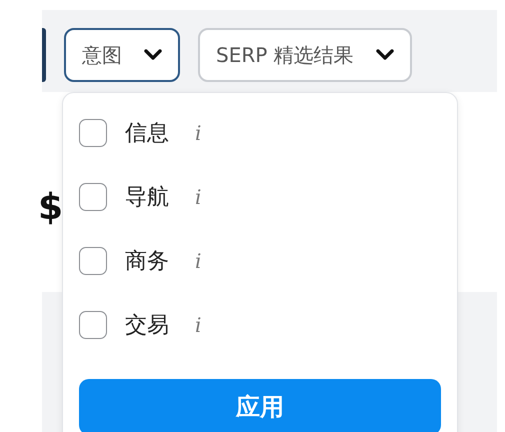 Image resolution: width=505 pixels, height=432 pixels. Describe the element at coordinates (147, 262) in the screenshot. I see `option-label: 商务` at that location.